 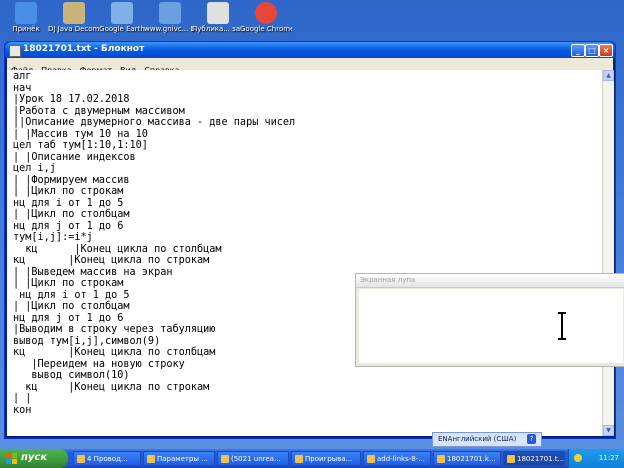 I want to click on desktop-icon-label: Google Earth, so click(x=122, y=29).